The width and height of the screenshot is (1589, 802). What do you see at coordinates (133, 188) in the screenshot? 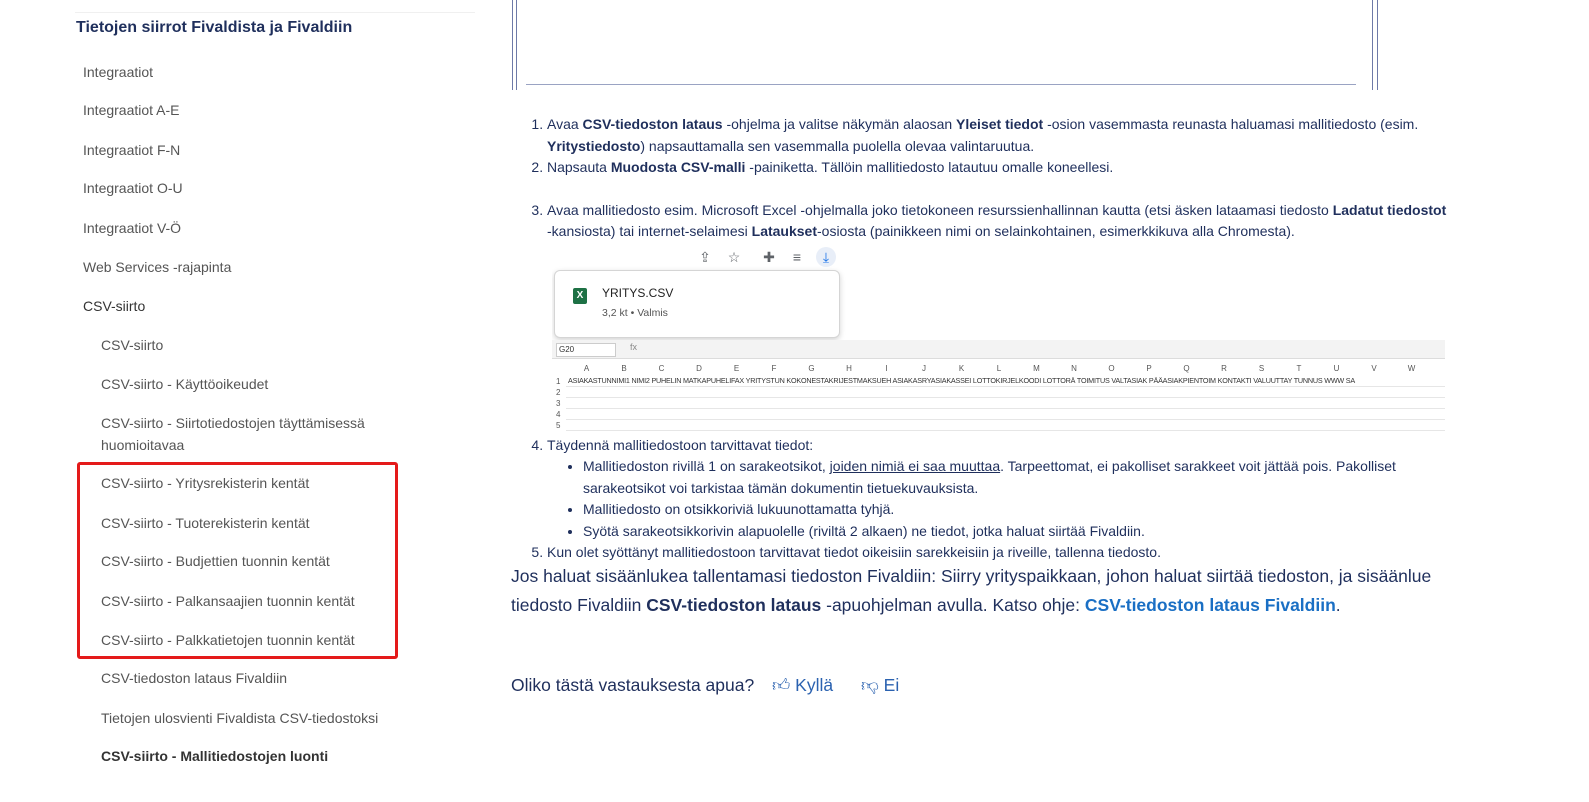
I see `sidebar-item-integraatiot-o-u: Integraatiot O-U` at bounding box center [133, 188].